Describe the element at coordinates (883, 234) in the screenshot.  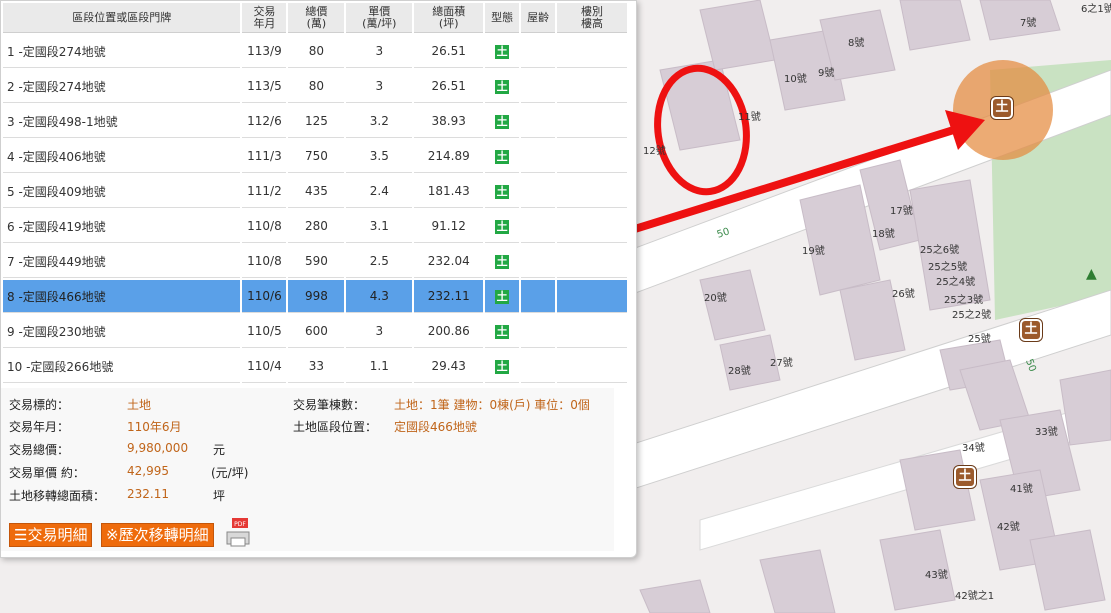
I see `house-number: 18號` at that location.